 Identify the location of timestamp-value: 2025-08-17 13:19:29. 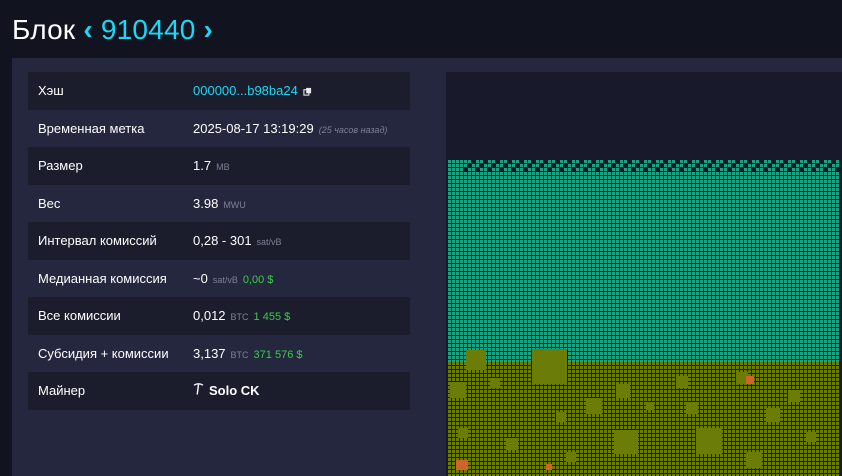
(253, 128).